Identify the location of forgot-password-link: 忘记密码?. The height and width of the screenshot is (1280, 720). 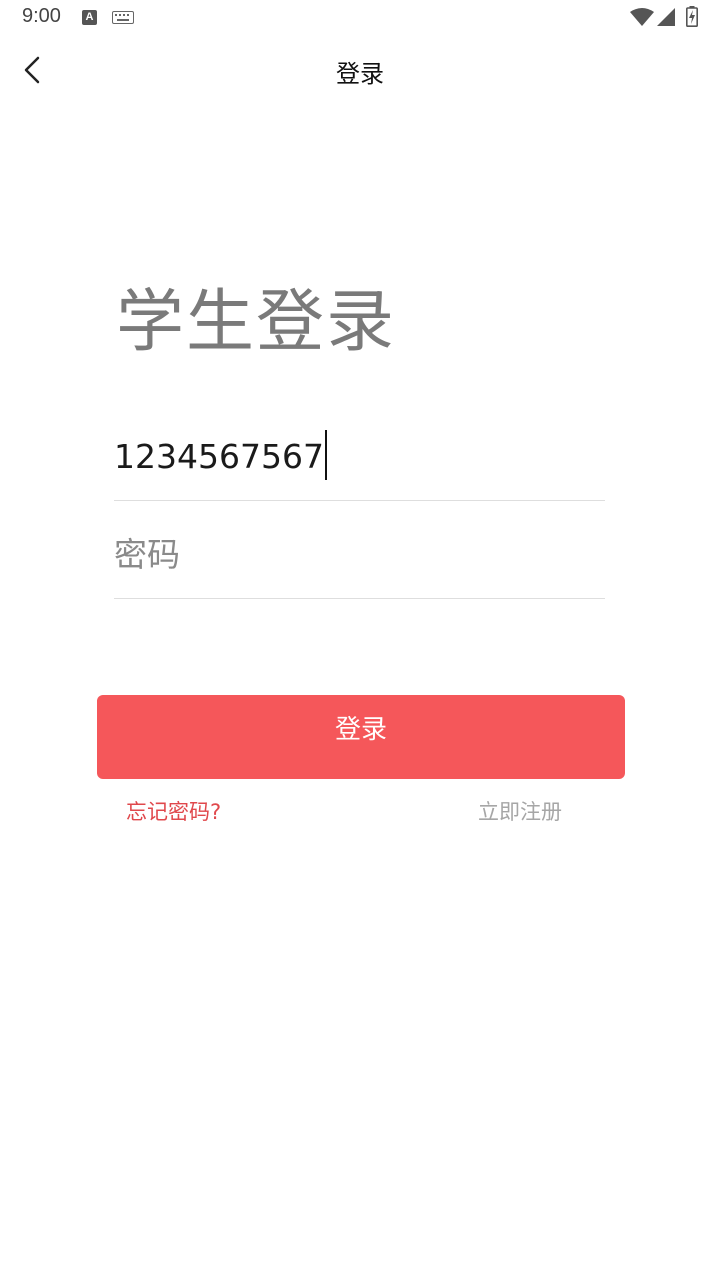
(173, 811).